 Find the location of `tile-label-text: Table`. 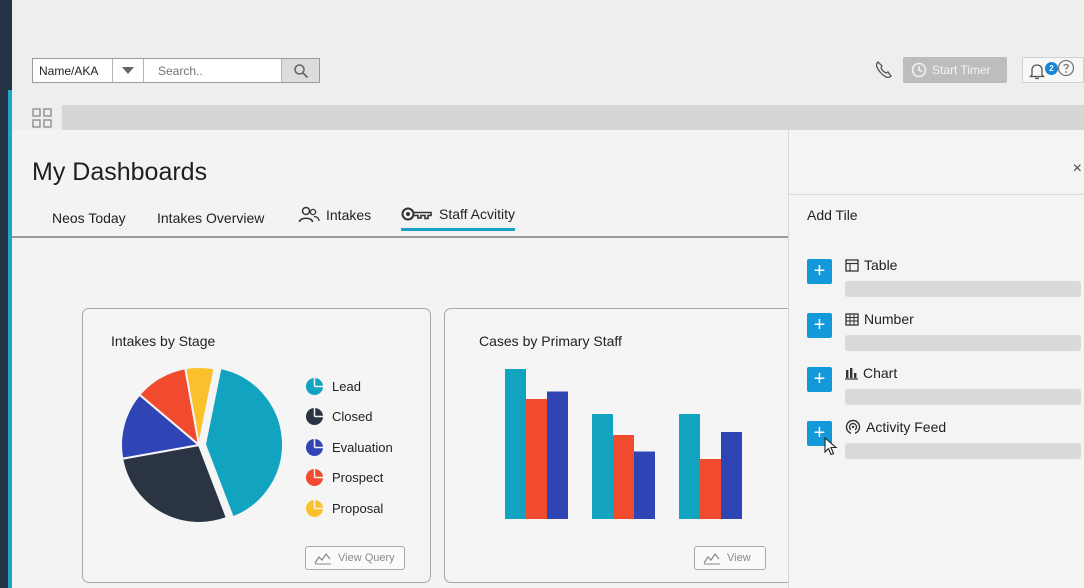

tile-label-text: Table is located at coordinates (881, 265).